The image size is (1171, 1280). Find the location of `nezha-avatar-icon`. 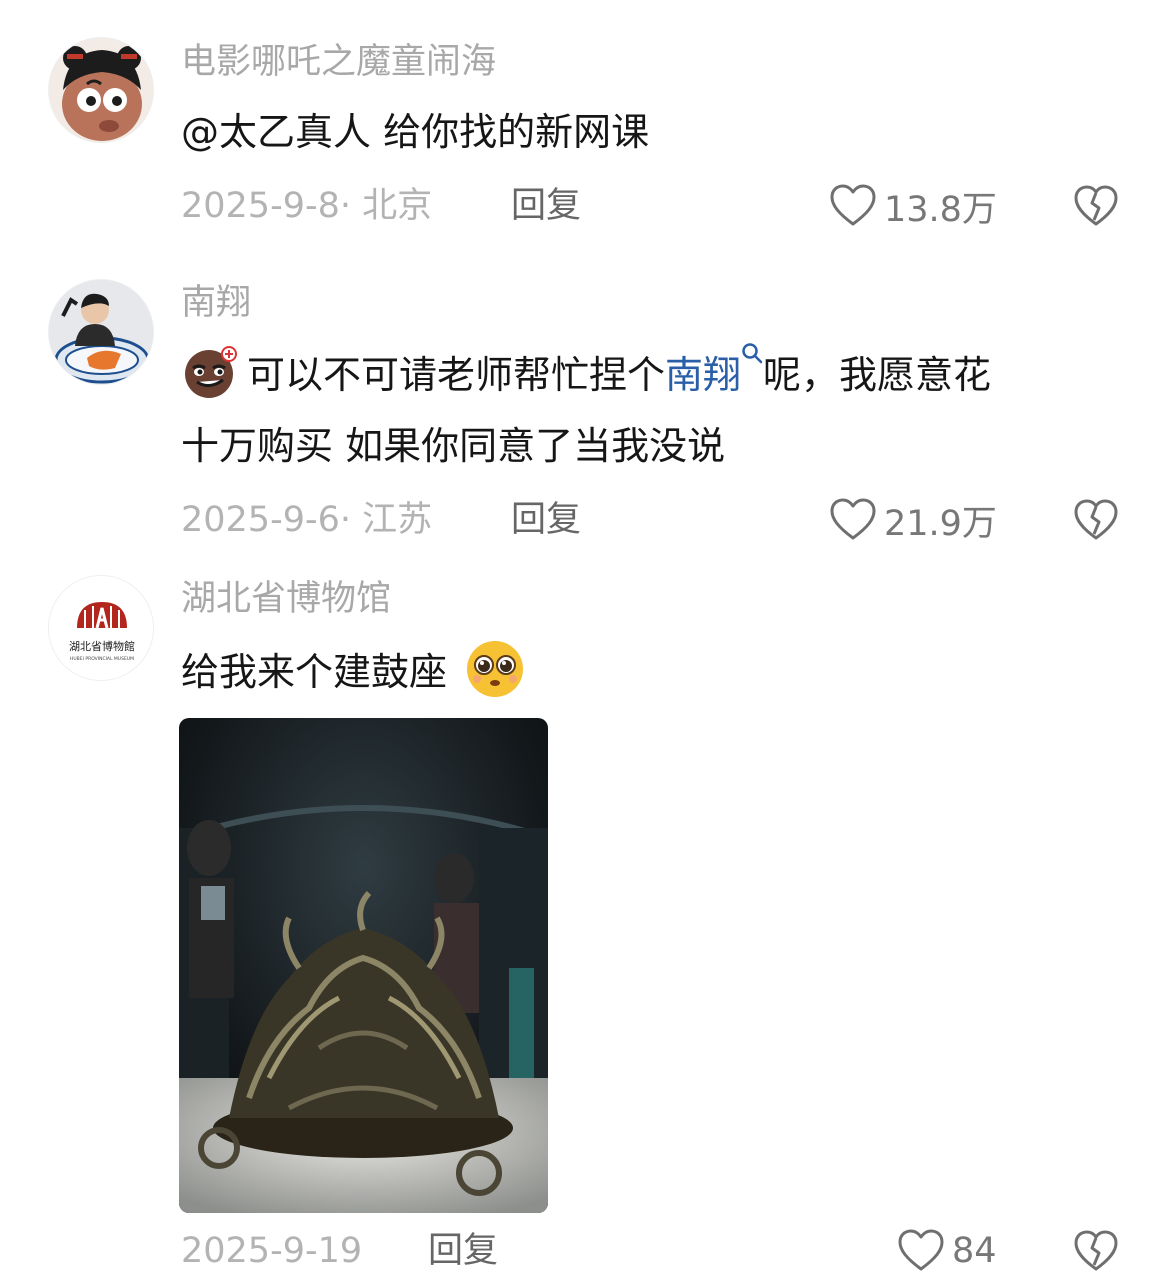

nezha-avatar-icon is located at coordinates (101, 90).